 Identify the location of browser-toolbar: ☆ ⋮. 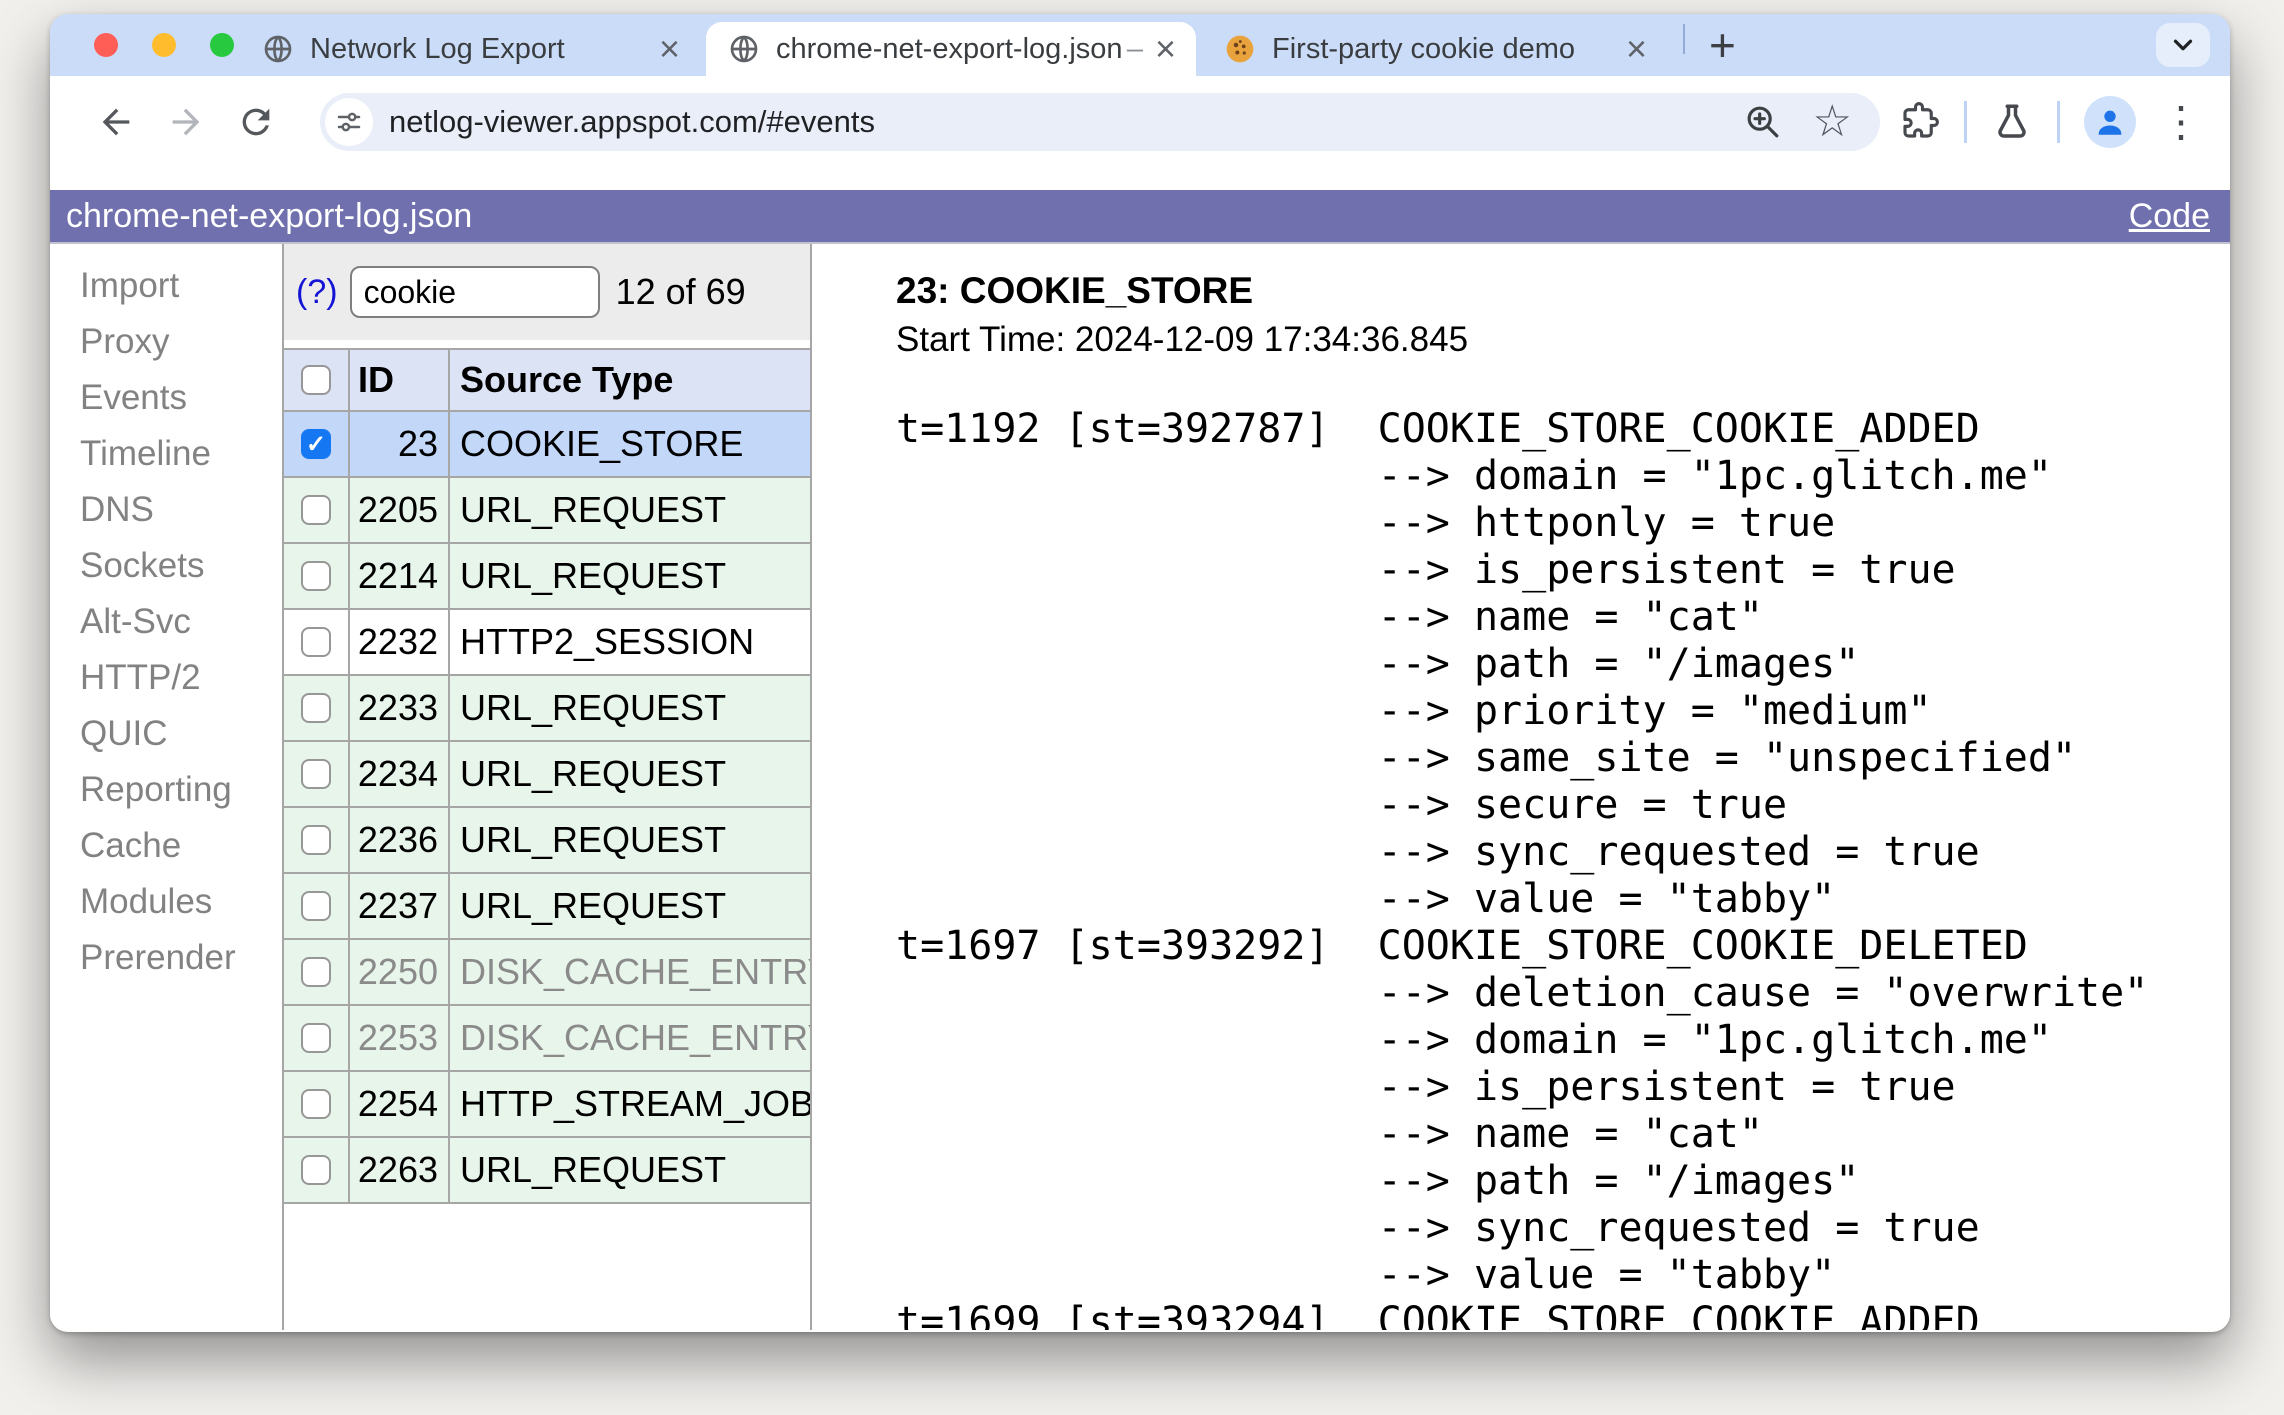
(1140, 133).